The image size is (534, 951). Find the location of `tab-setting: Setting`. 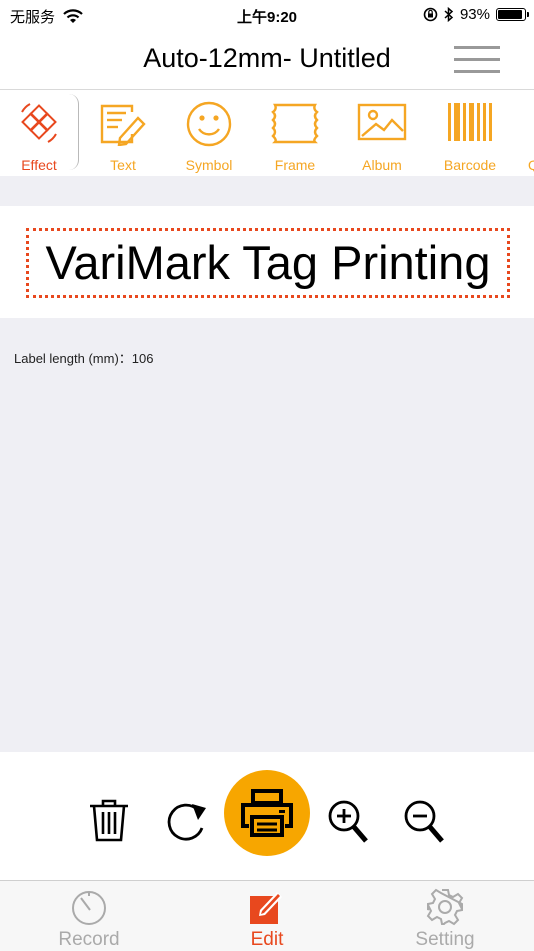

tab-setting: Setting is located at coordinates (445, 916).